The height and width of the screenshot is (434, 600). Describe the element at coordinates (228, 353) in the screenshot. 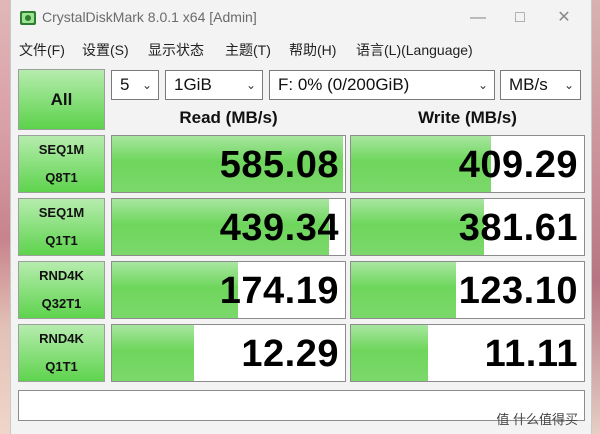

I see `read-result-rnd4k-q1t1: 12.29` at that location.